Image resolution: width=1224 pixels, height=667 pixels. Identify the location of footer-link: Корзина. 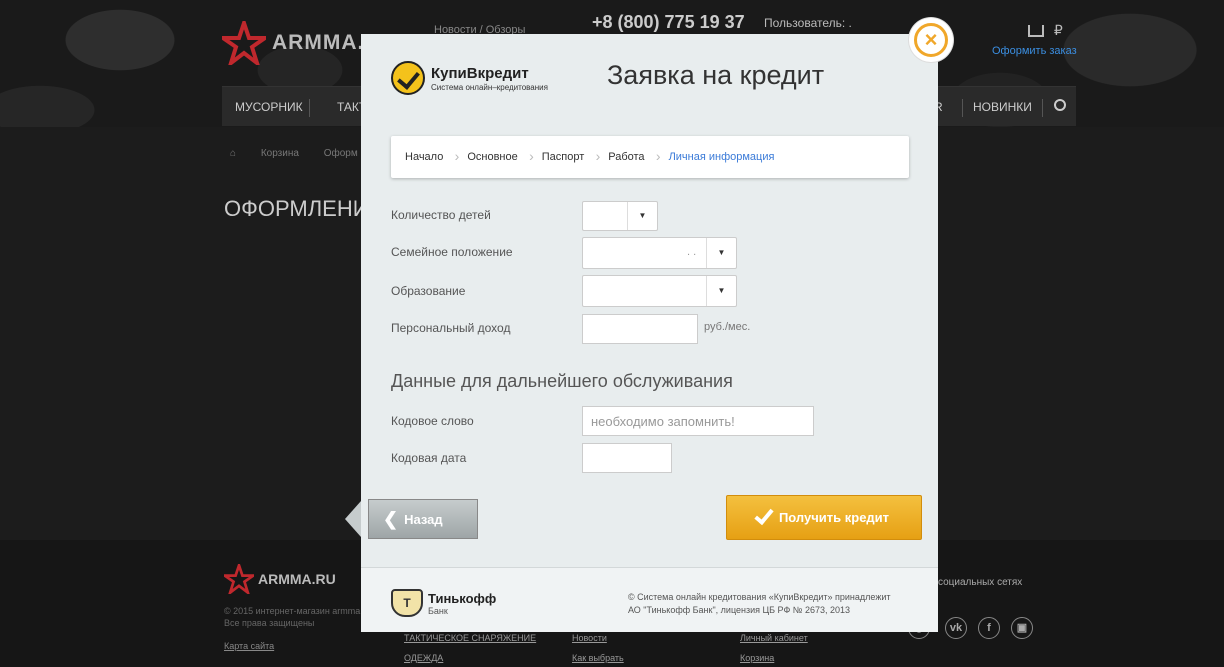
(757, 658).